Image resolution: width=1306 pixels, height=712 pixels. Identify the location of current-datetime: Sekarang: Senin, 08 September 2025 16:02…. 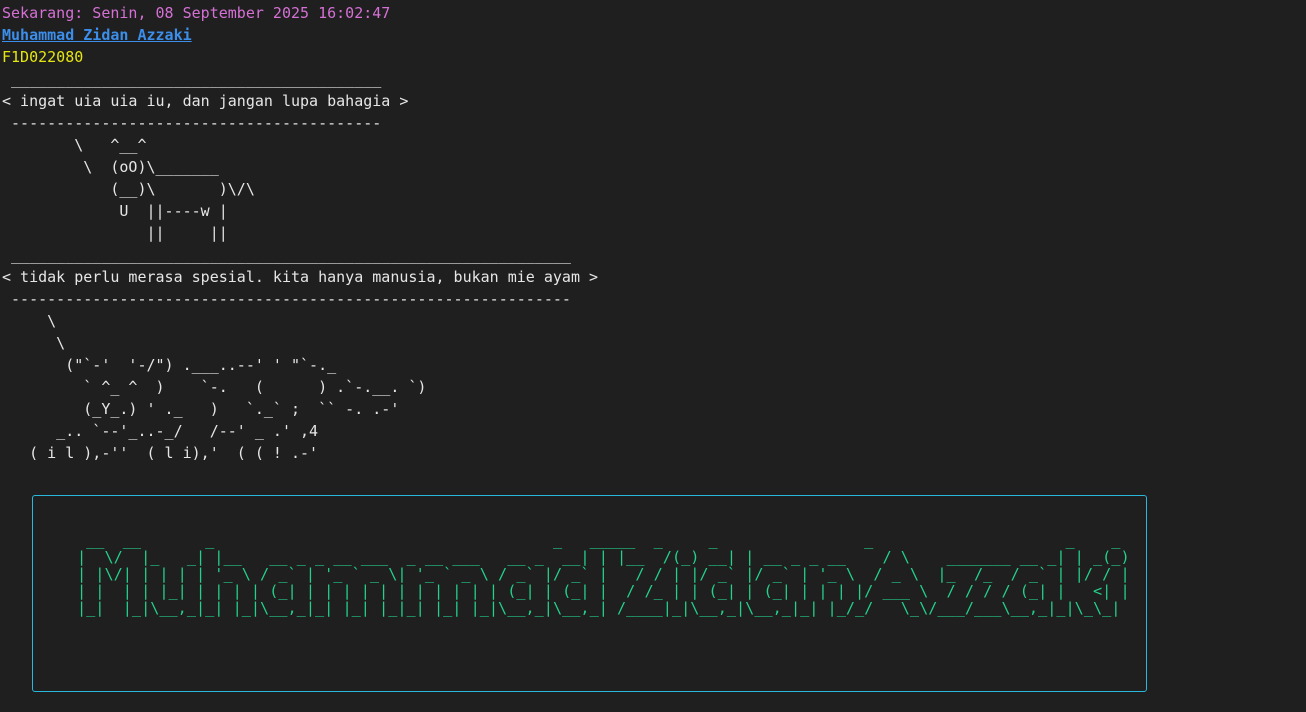
(196, 13).